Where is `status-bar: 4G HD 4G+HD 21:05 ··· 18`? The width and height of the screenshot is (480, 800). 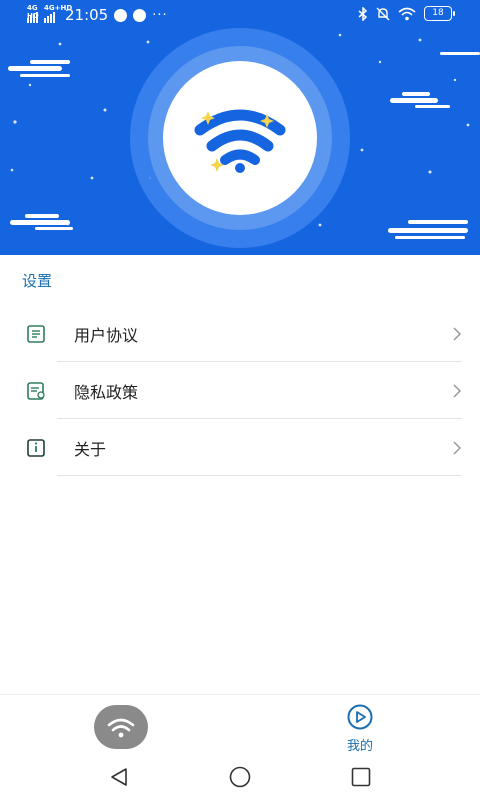 status-bar: 4G HD 4G+HD 21:05 ··· 18 is located at coordinates (240, 15).